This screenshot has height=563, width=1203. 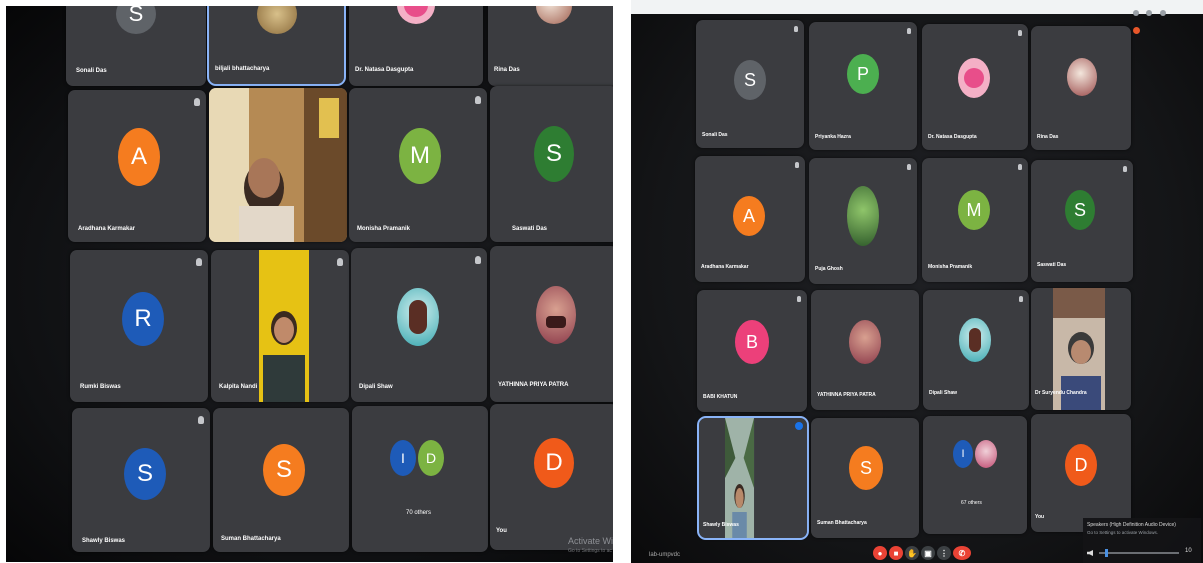 I want to click on audio-popup-title: Speakers (High Definition Audio Device), so click(x=1131, y=525).